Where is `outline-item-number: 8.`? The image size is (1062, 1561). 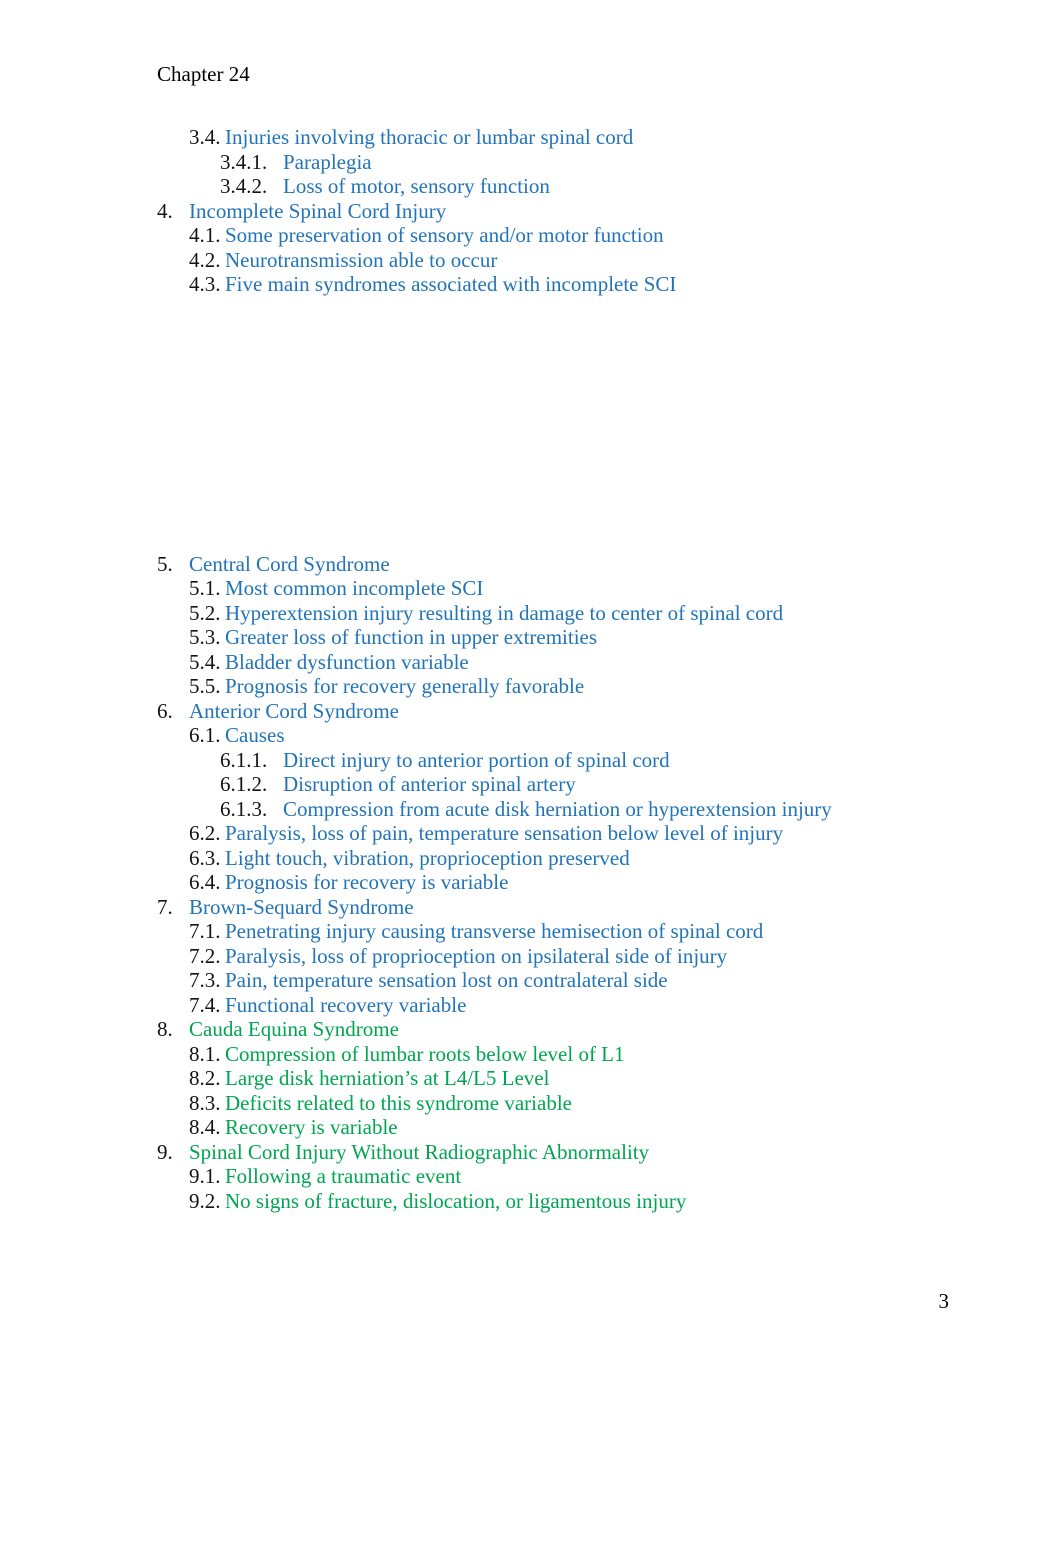
outline-item-number: 8. is located at coordinates (165, 1029).